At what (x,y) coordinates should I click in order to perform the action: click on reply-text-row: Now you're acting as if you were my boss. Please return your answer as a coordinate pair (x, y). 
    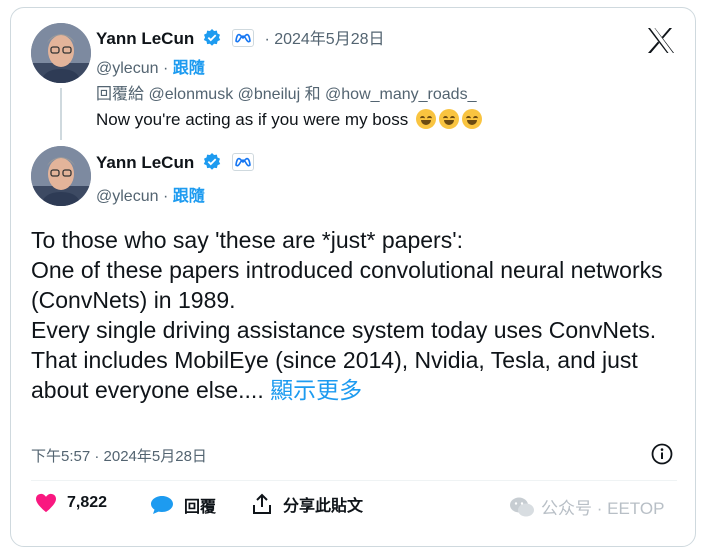
    Looking at the image, I should click on (289, 119).